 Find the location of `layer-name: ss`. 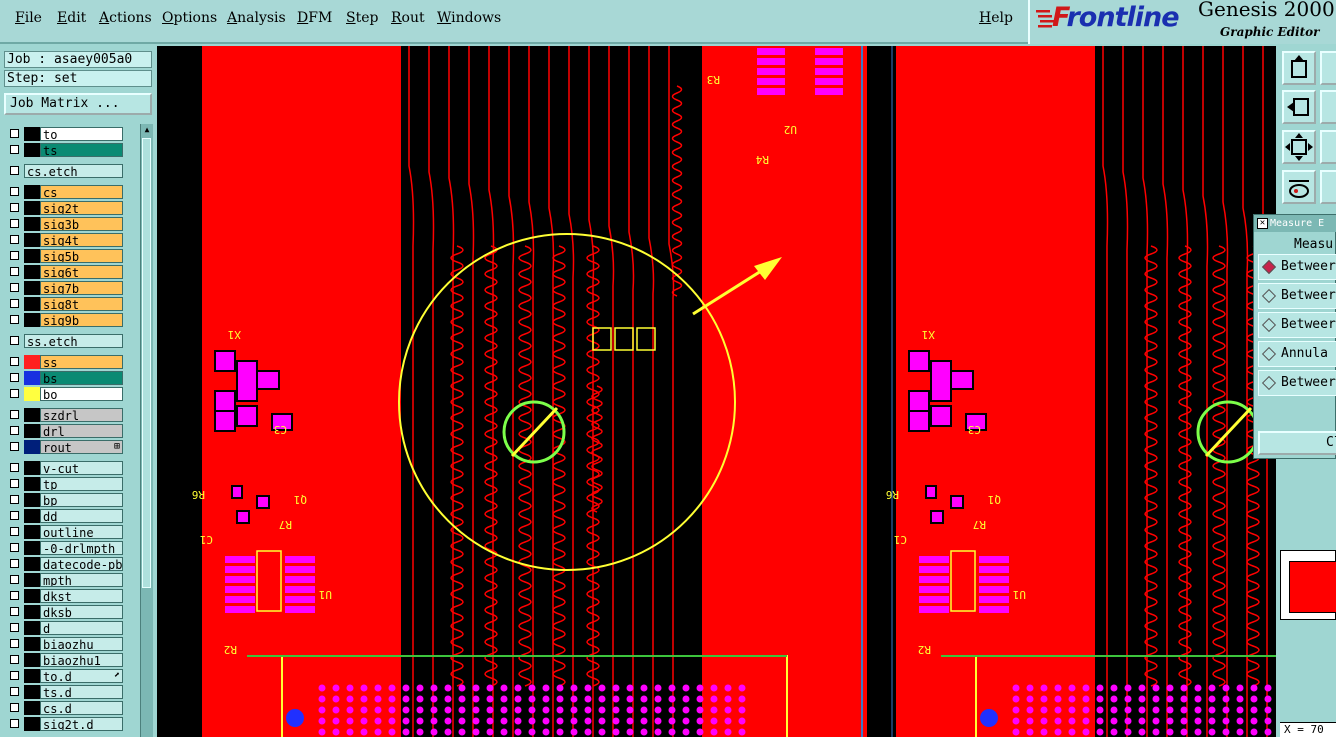

layer-name: ss is located at coordinates (81, 362).